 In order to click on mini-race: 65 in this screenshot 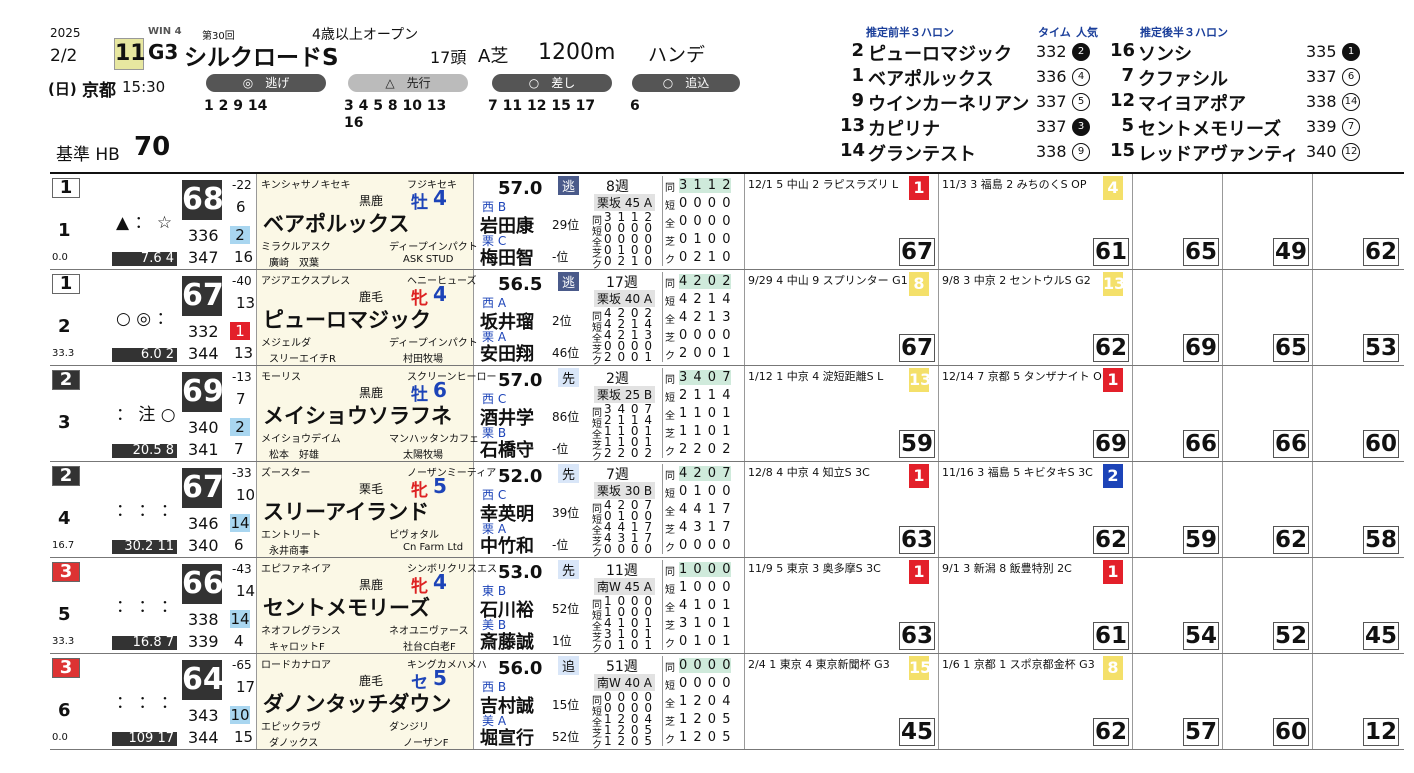, I will do `click(1176, 221)`.